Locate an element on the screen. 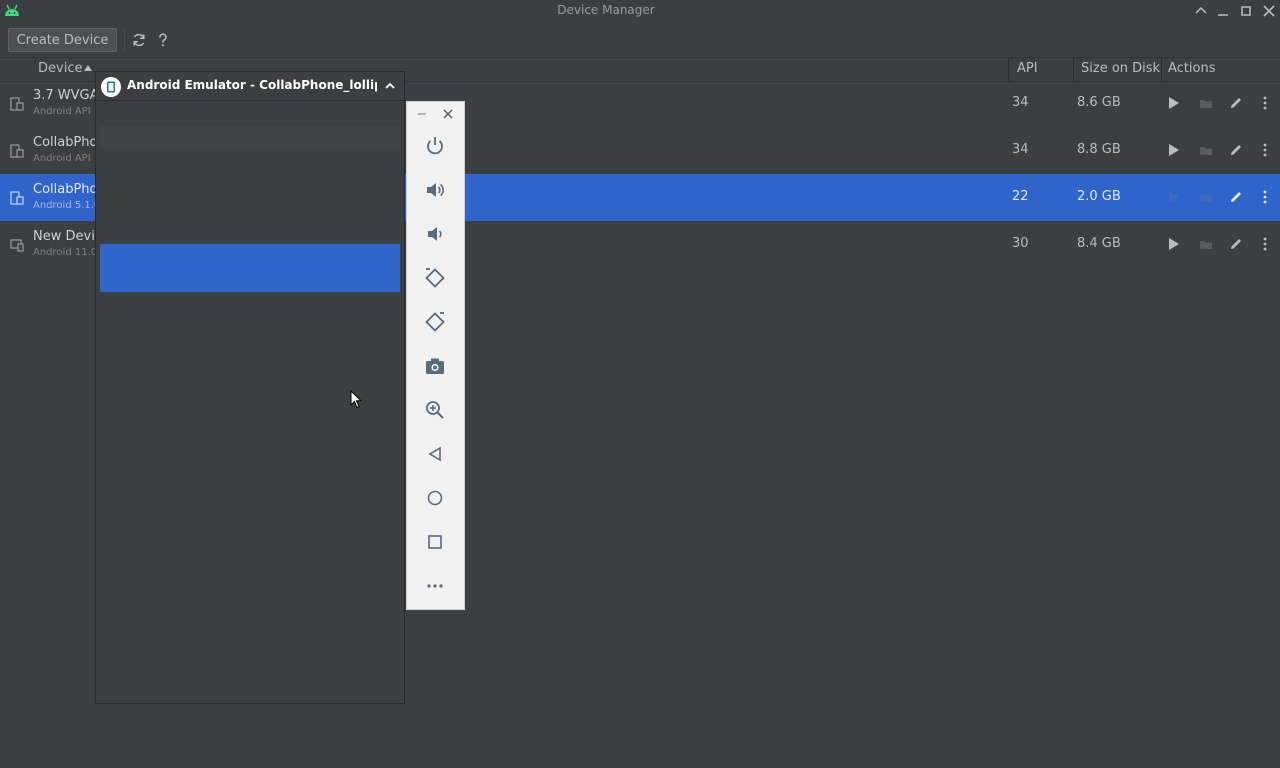  device-api: 22 is located at coordinates (1020, 196).